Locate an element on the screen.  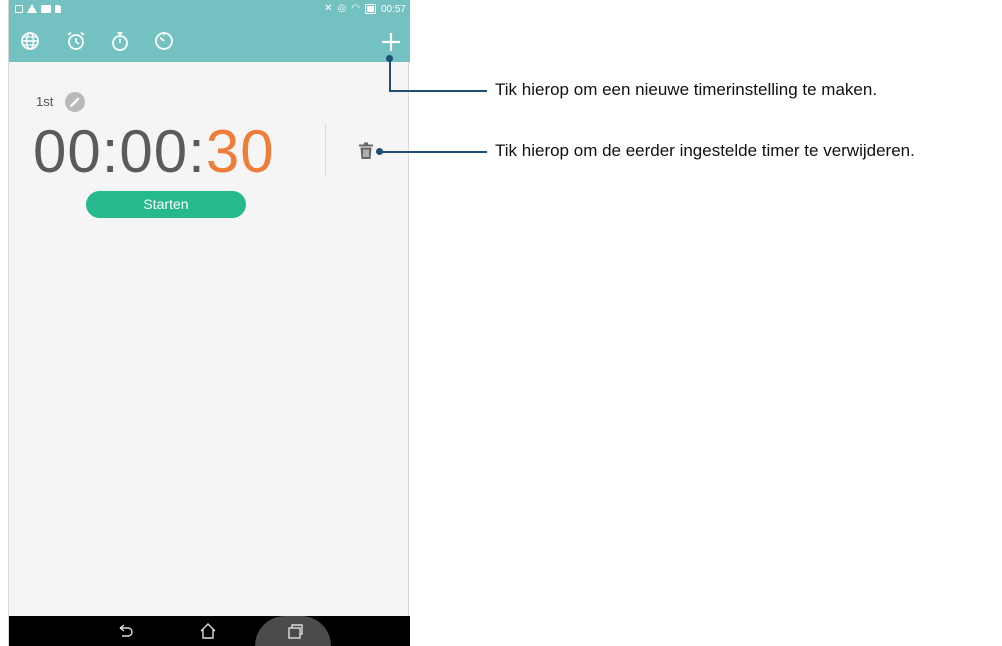
status-time: 00:57 is located at coordinates (393, 9).